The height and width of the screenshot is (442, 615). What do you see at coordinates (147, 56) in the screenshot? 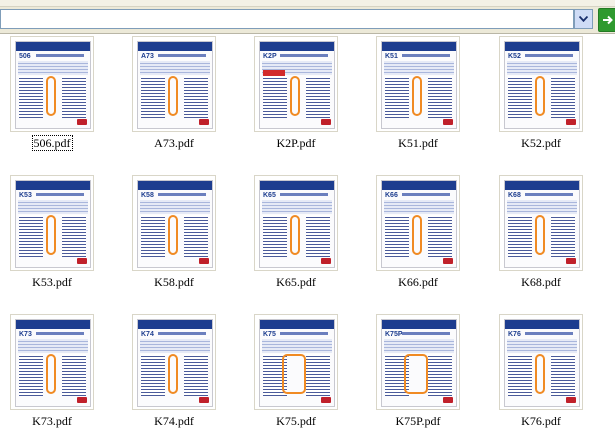
I see `page-route-code: A73` at bounding box center [147, 56].